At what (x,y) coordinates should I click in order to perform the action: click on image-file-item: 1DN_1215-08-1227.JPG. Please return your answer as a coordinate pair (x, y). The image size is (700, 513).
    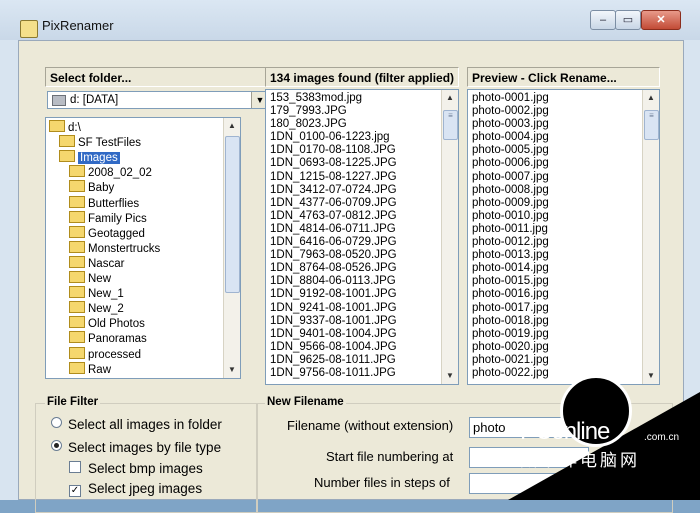
    Looking at the image, I should click on (362, 177).